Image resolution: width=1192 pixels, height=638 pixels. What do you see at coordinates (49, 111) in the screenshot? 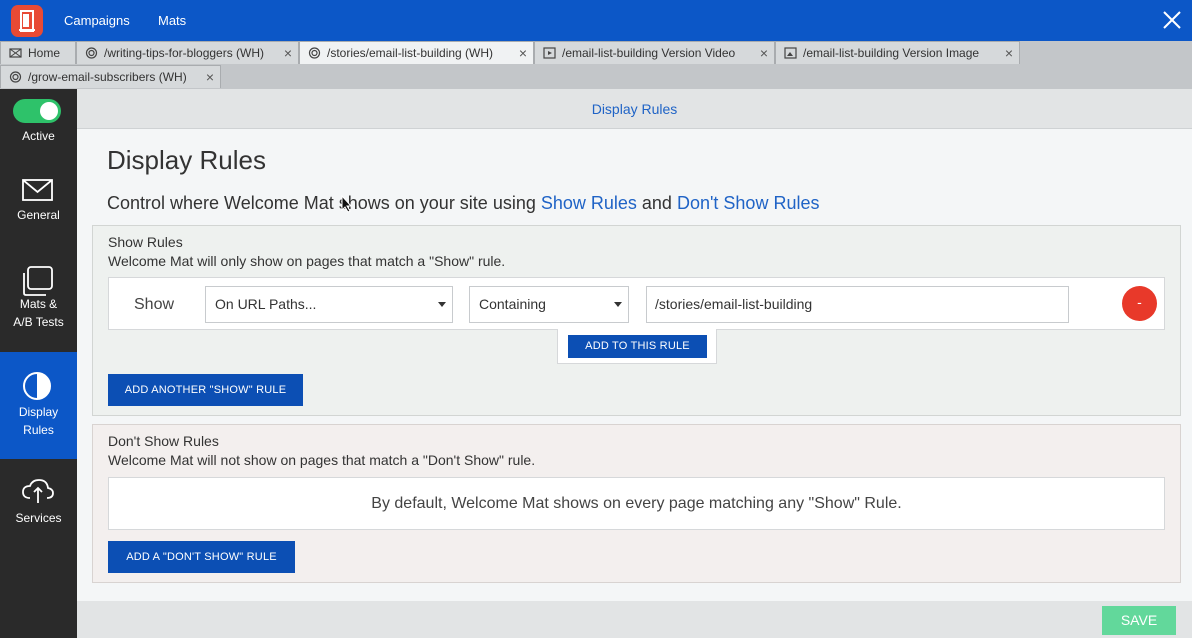
I see `toggle-knob` at bounding box center [49, 111].